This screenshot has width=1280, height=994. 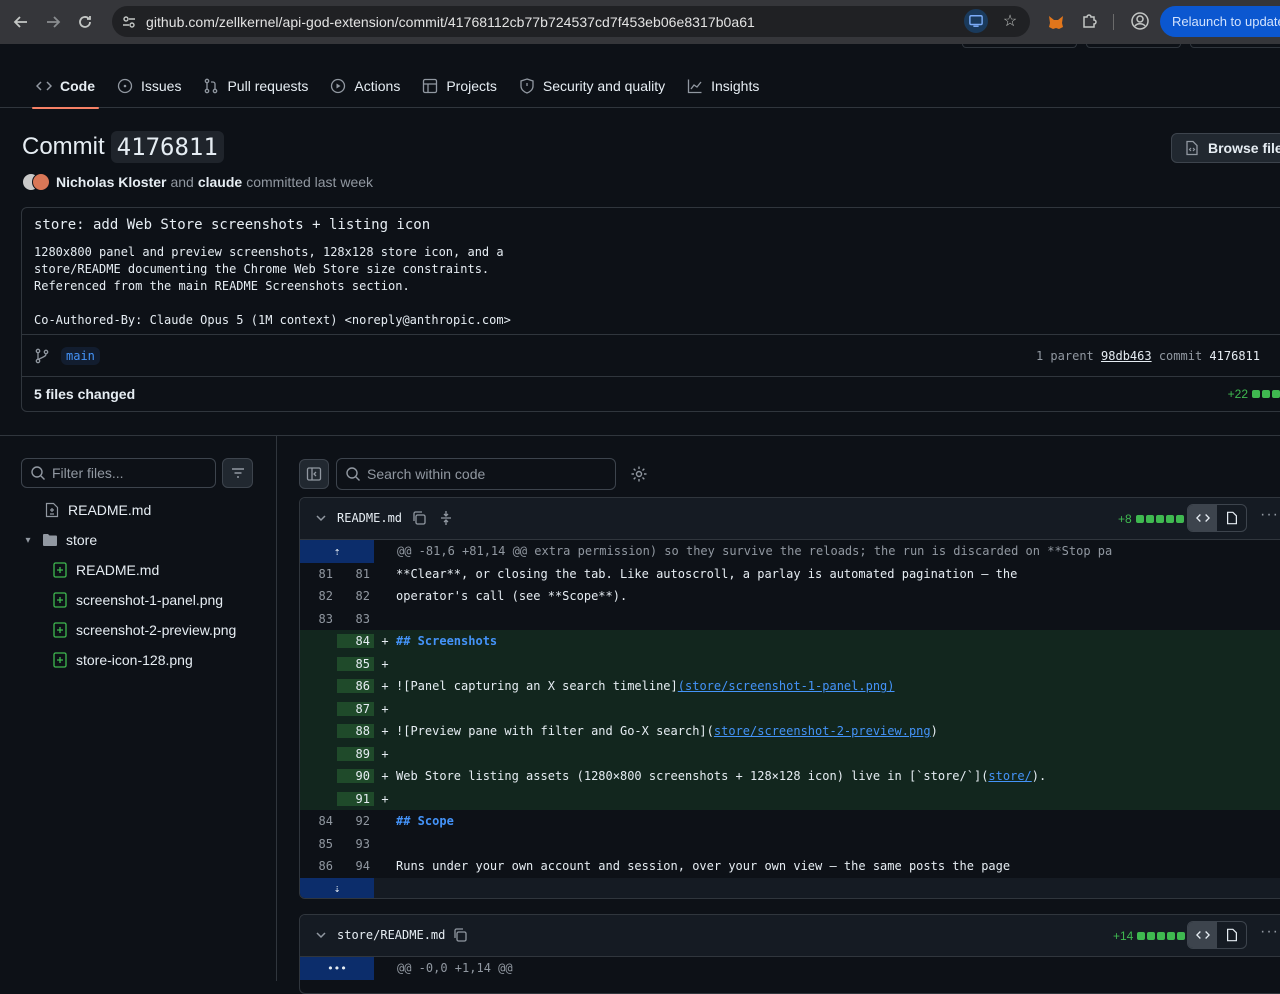 What do you see at coordinates (1140, 21) in the screenshot?
I see `profile-icon` at bounding box center [1140, 21].